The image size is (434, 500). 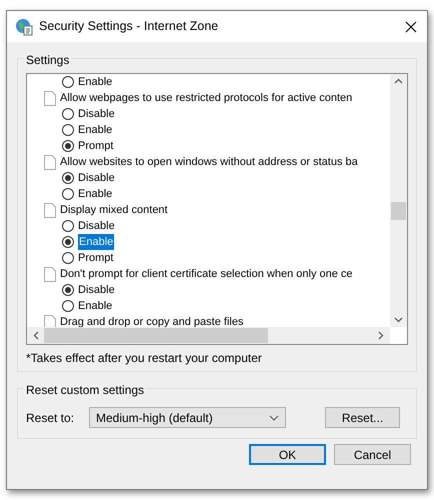 I want to click on reset-label: Reset to:, so click(x=51, y=418).